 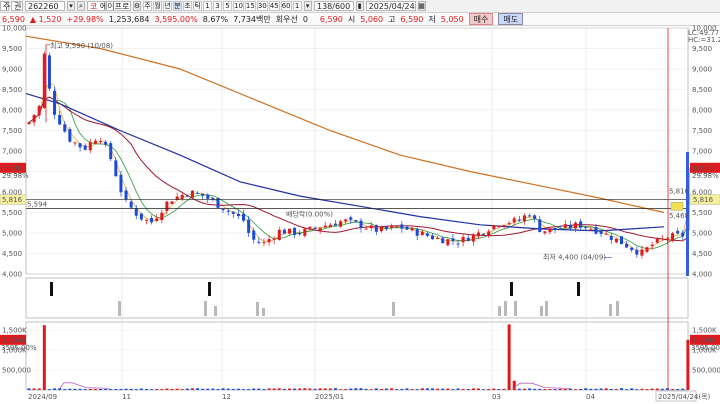 I want to click on right-line-text: 5,816, so click(x=703, y=200).